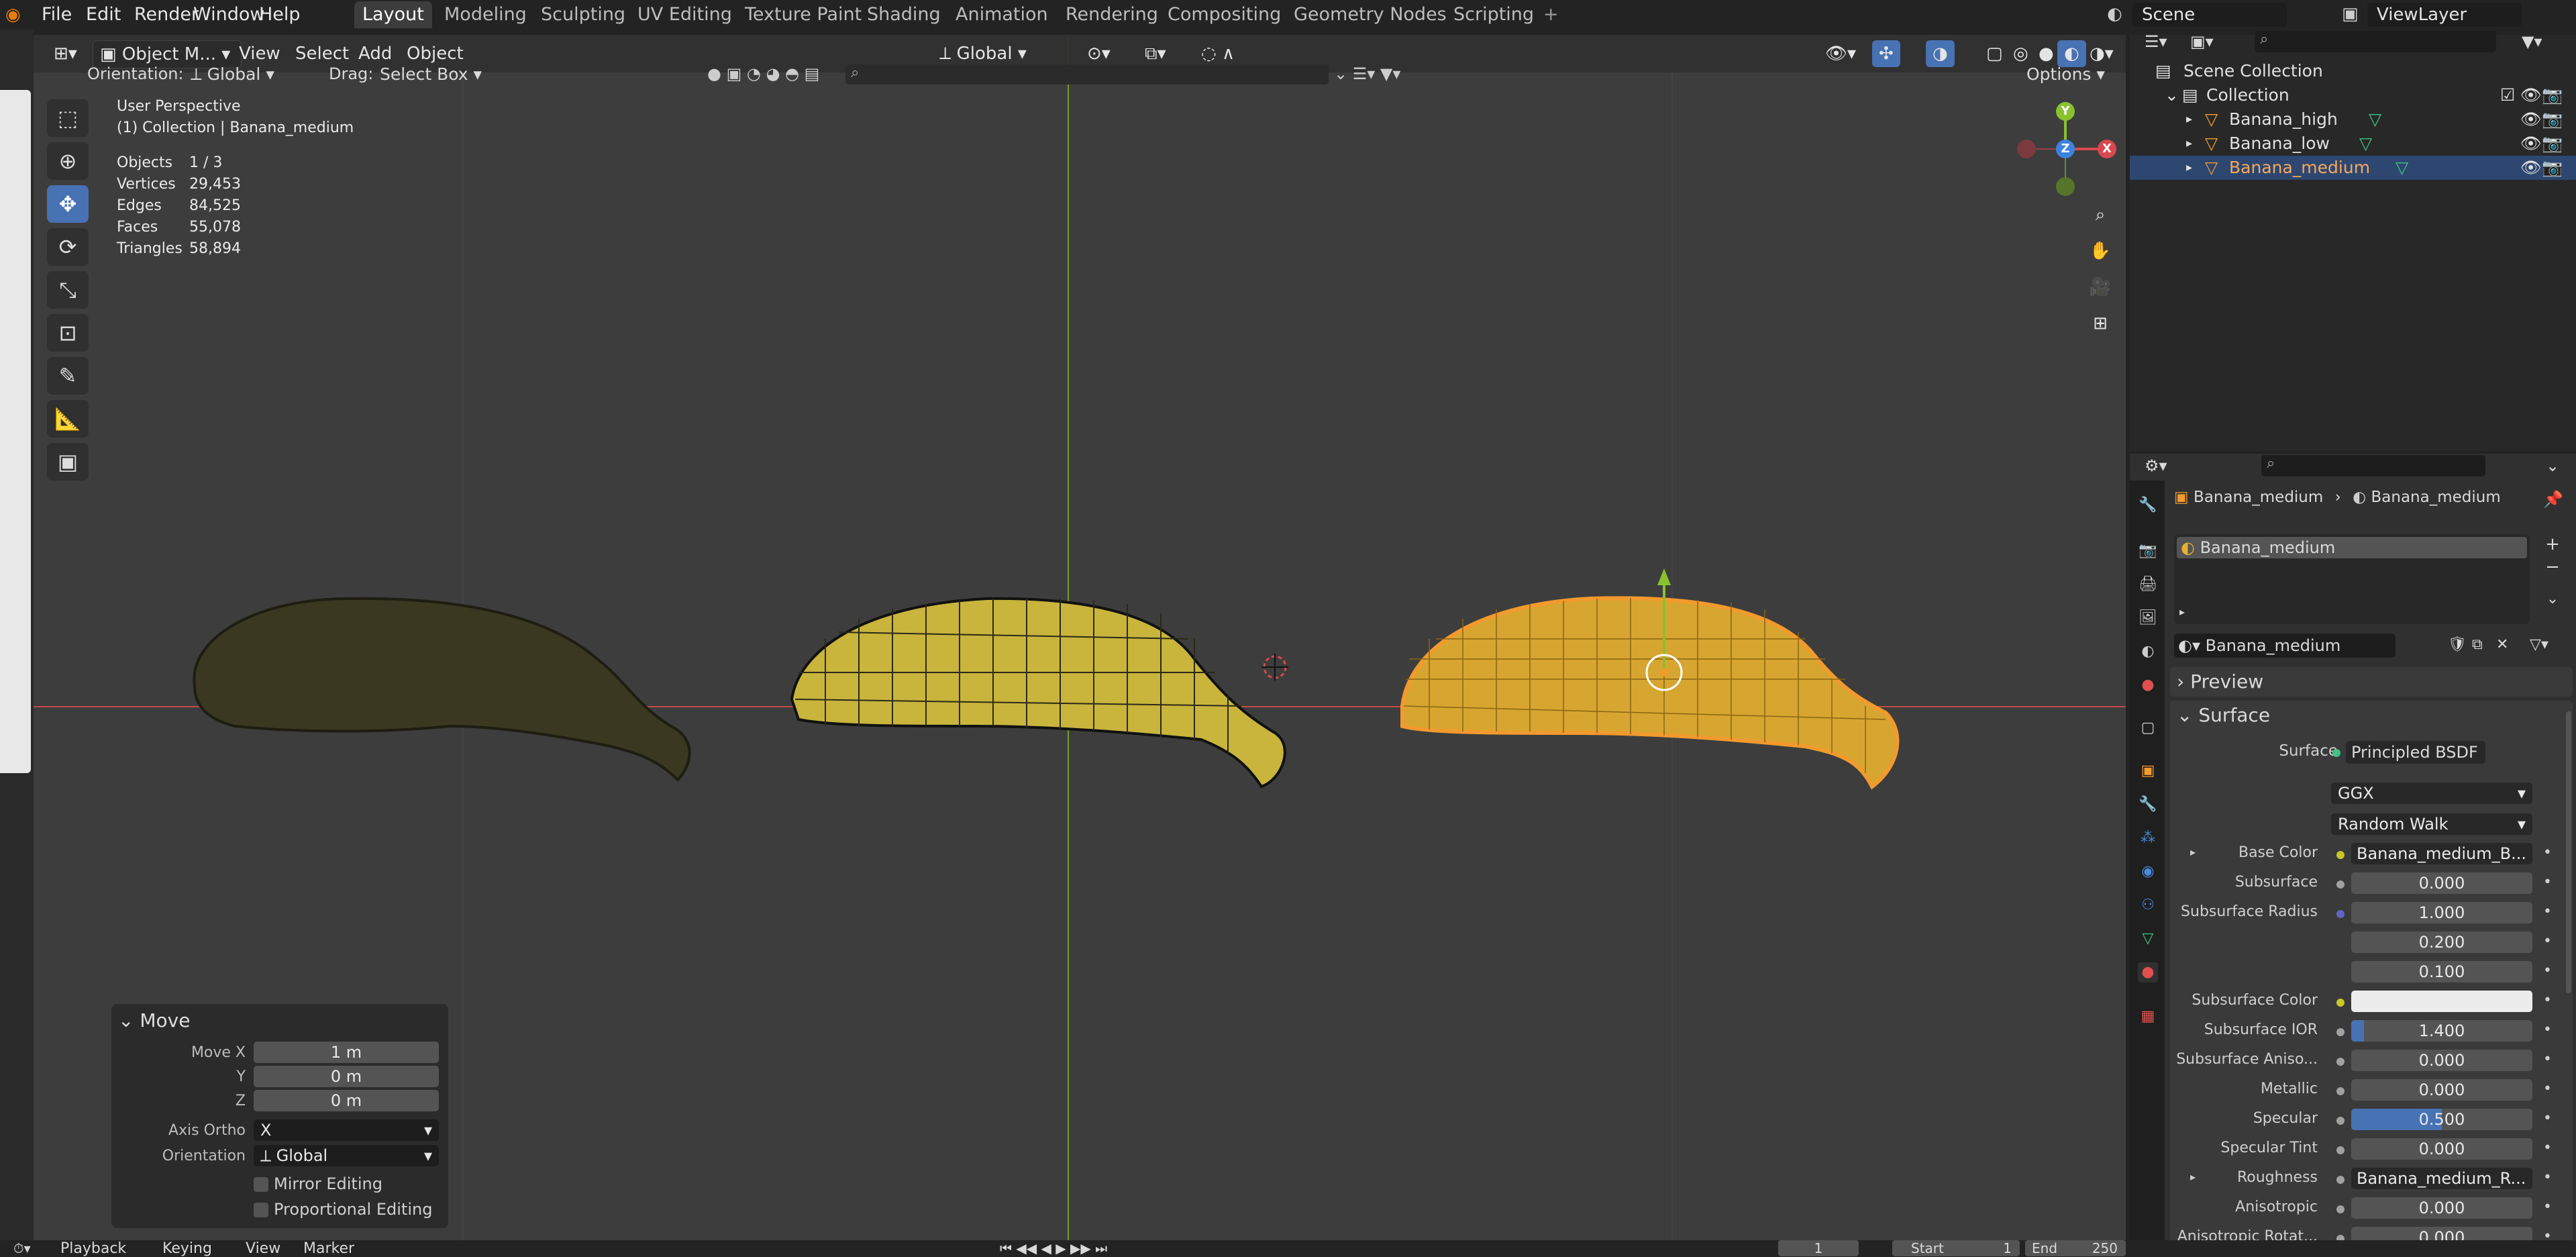 This screenshot has height=1257, width=2576. I want to click on outliner-banana-low: ▸ ▽ Banana_low ▽ 👁 📷, so click(2353, 144).